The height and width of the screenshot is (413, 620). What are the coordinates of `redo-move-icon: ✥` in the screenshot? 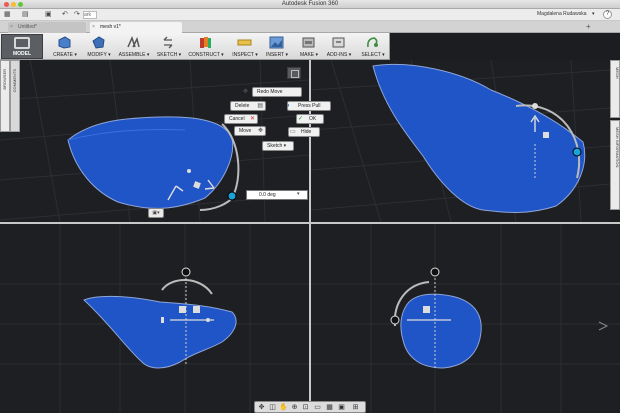 It's located at (246, 92).